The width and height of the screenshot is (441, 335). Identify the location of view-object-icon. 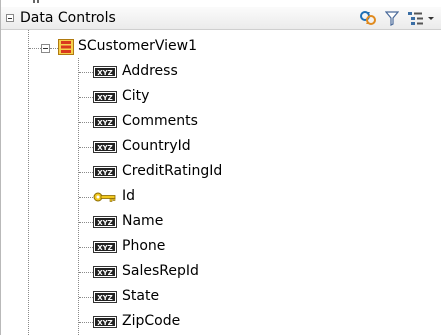
(66, 49).